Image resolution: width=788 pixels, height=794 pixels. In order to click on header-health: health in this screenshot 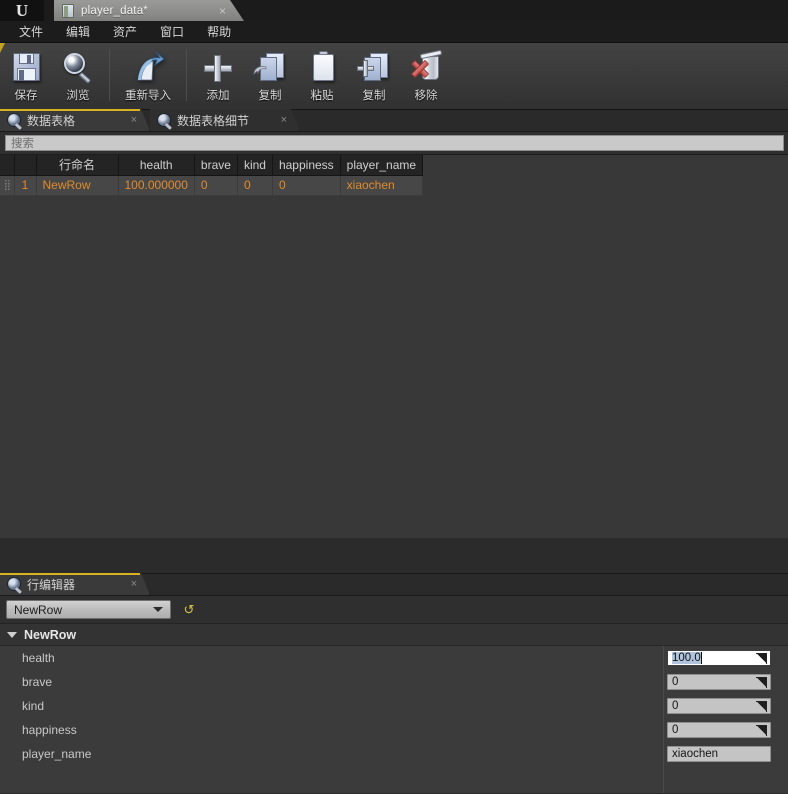, I will do `click(156, 165)`.